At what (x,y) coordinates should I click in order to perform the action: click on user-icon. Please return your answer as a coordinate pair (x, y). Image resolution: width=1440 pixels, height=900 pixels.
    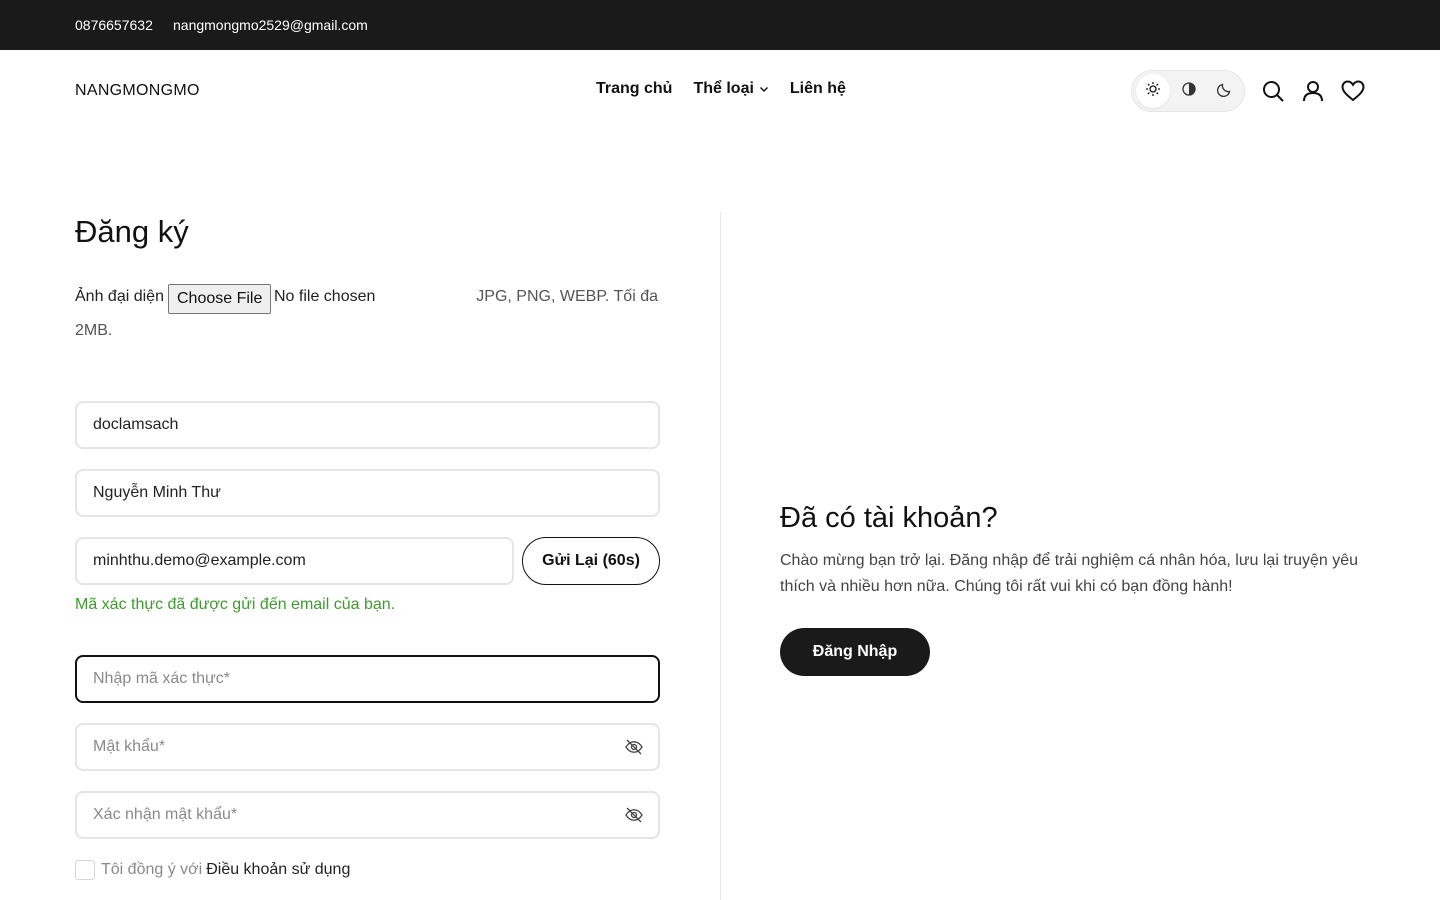
    Looking at the image, I should click on (1313, 91).